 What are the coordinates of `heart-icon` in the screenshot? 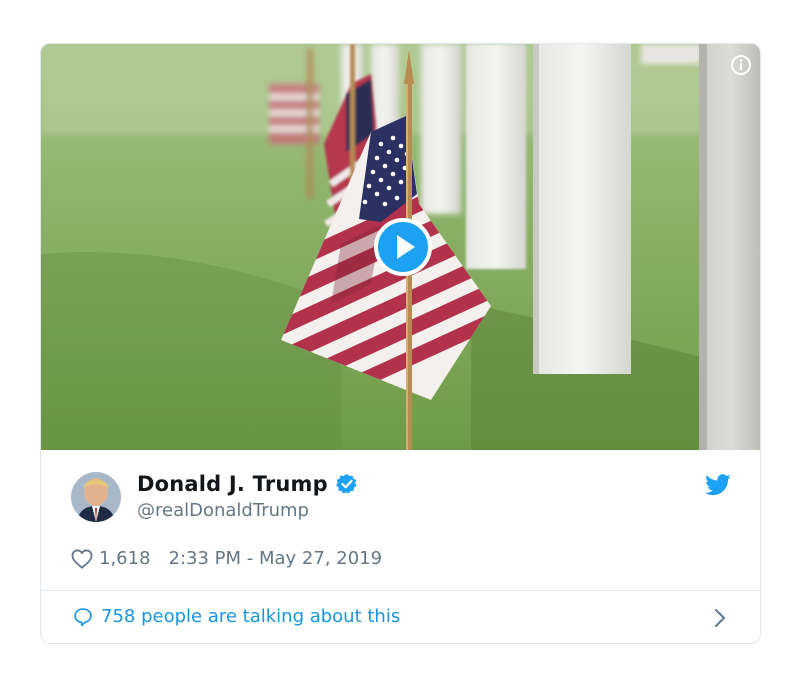 It's located at (82, 559).